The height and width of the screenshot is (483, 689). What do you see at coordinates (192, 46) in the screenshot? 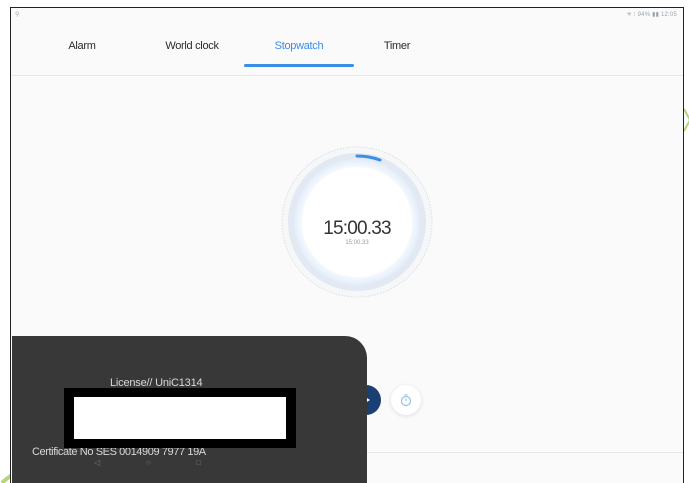
I see `tab-world-clock: World clock` at bounding box center [192, 46].